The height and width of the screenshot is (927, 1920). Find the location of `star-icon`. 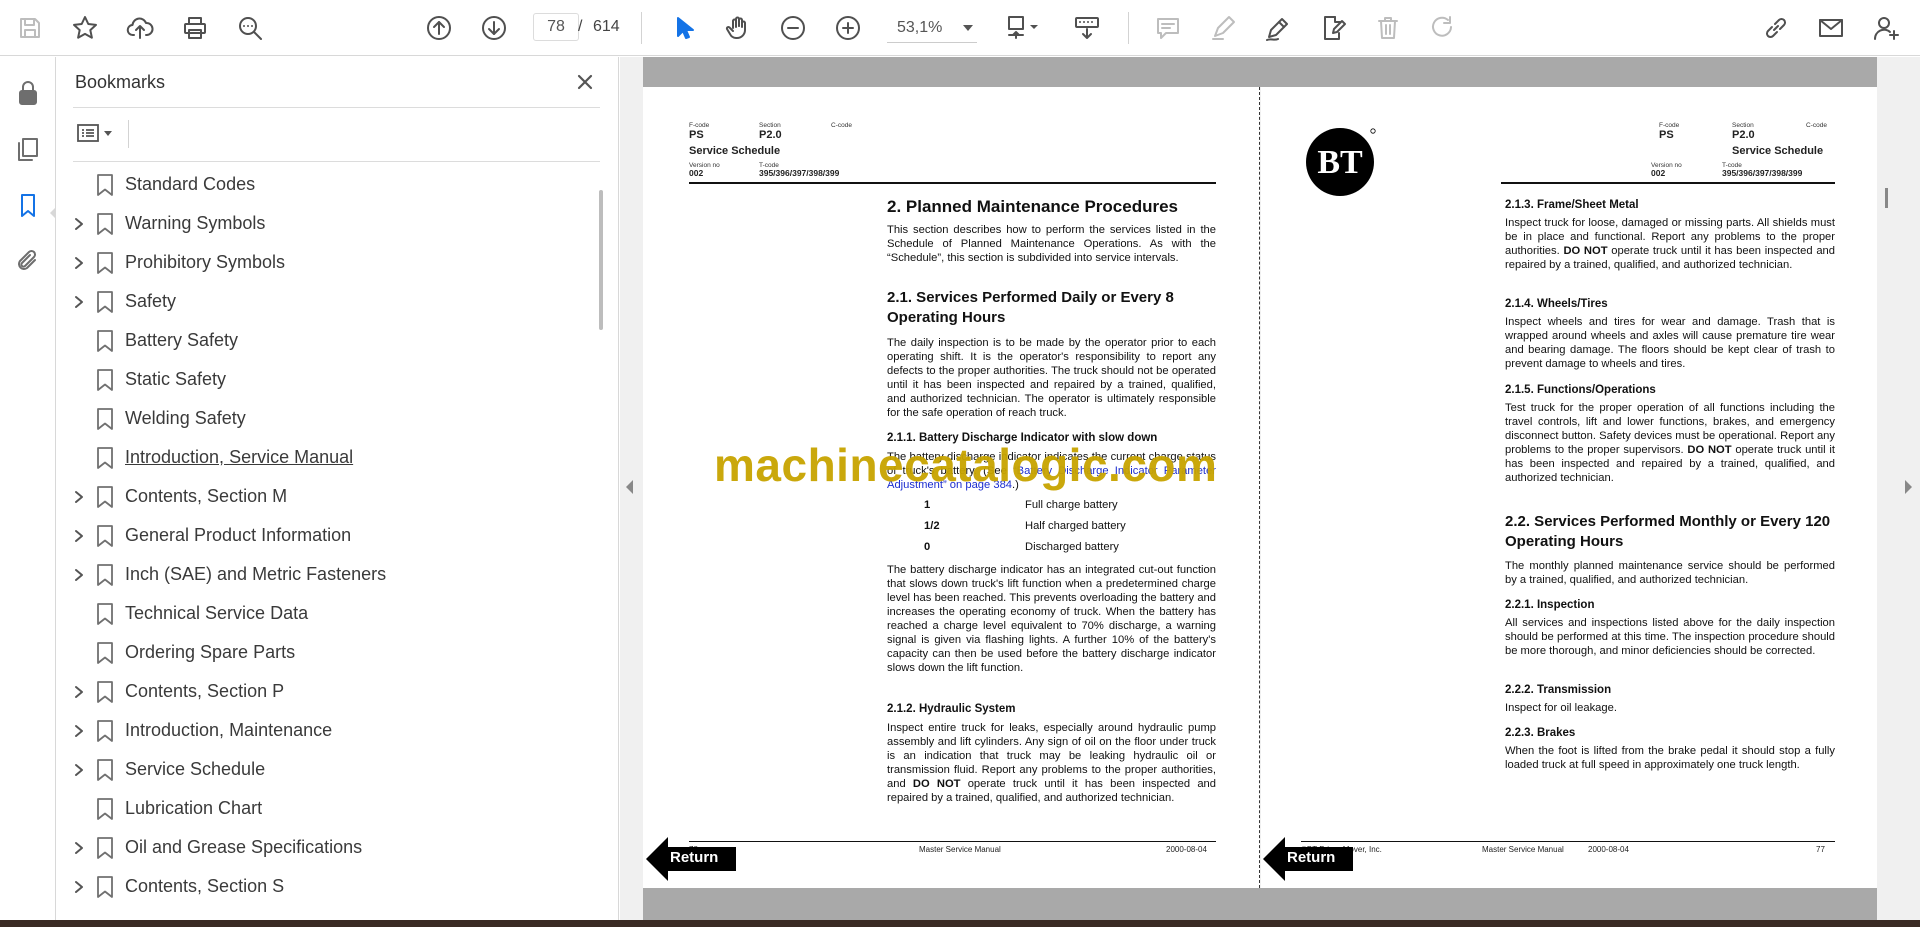

star-icon is located at coordinates (85, 28).